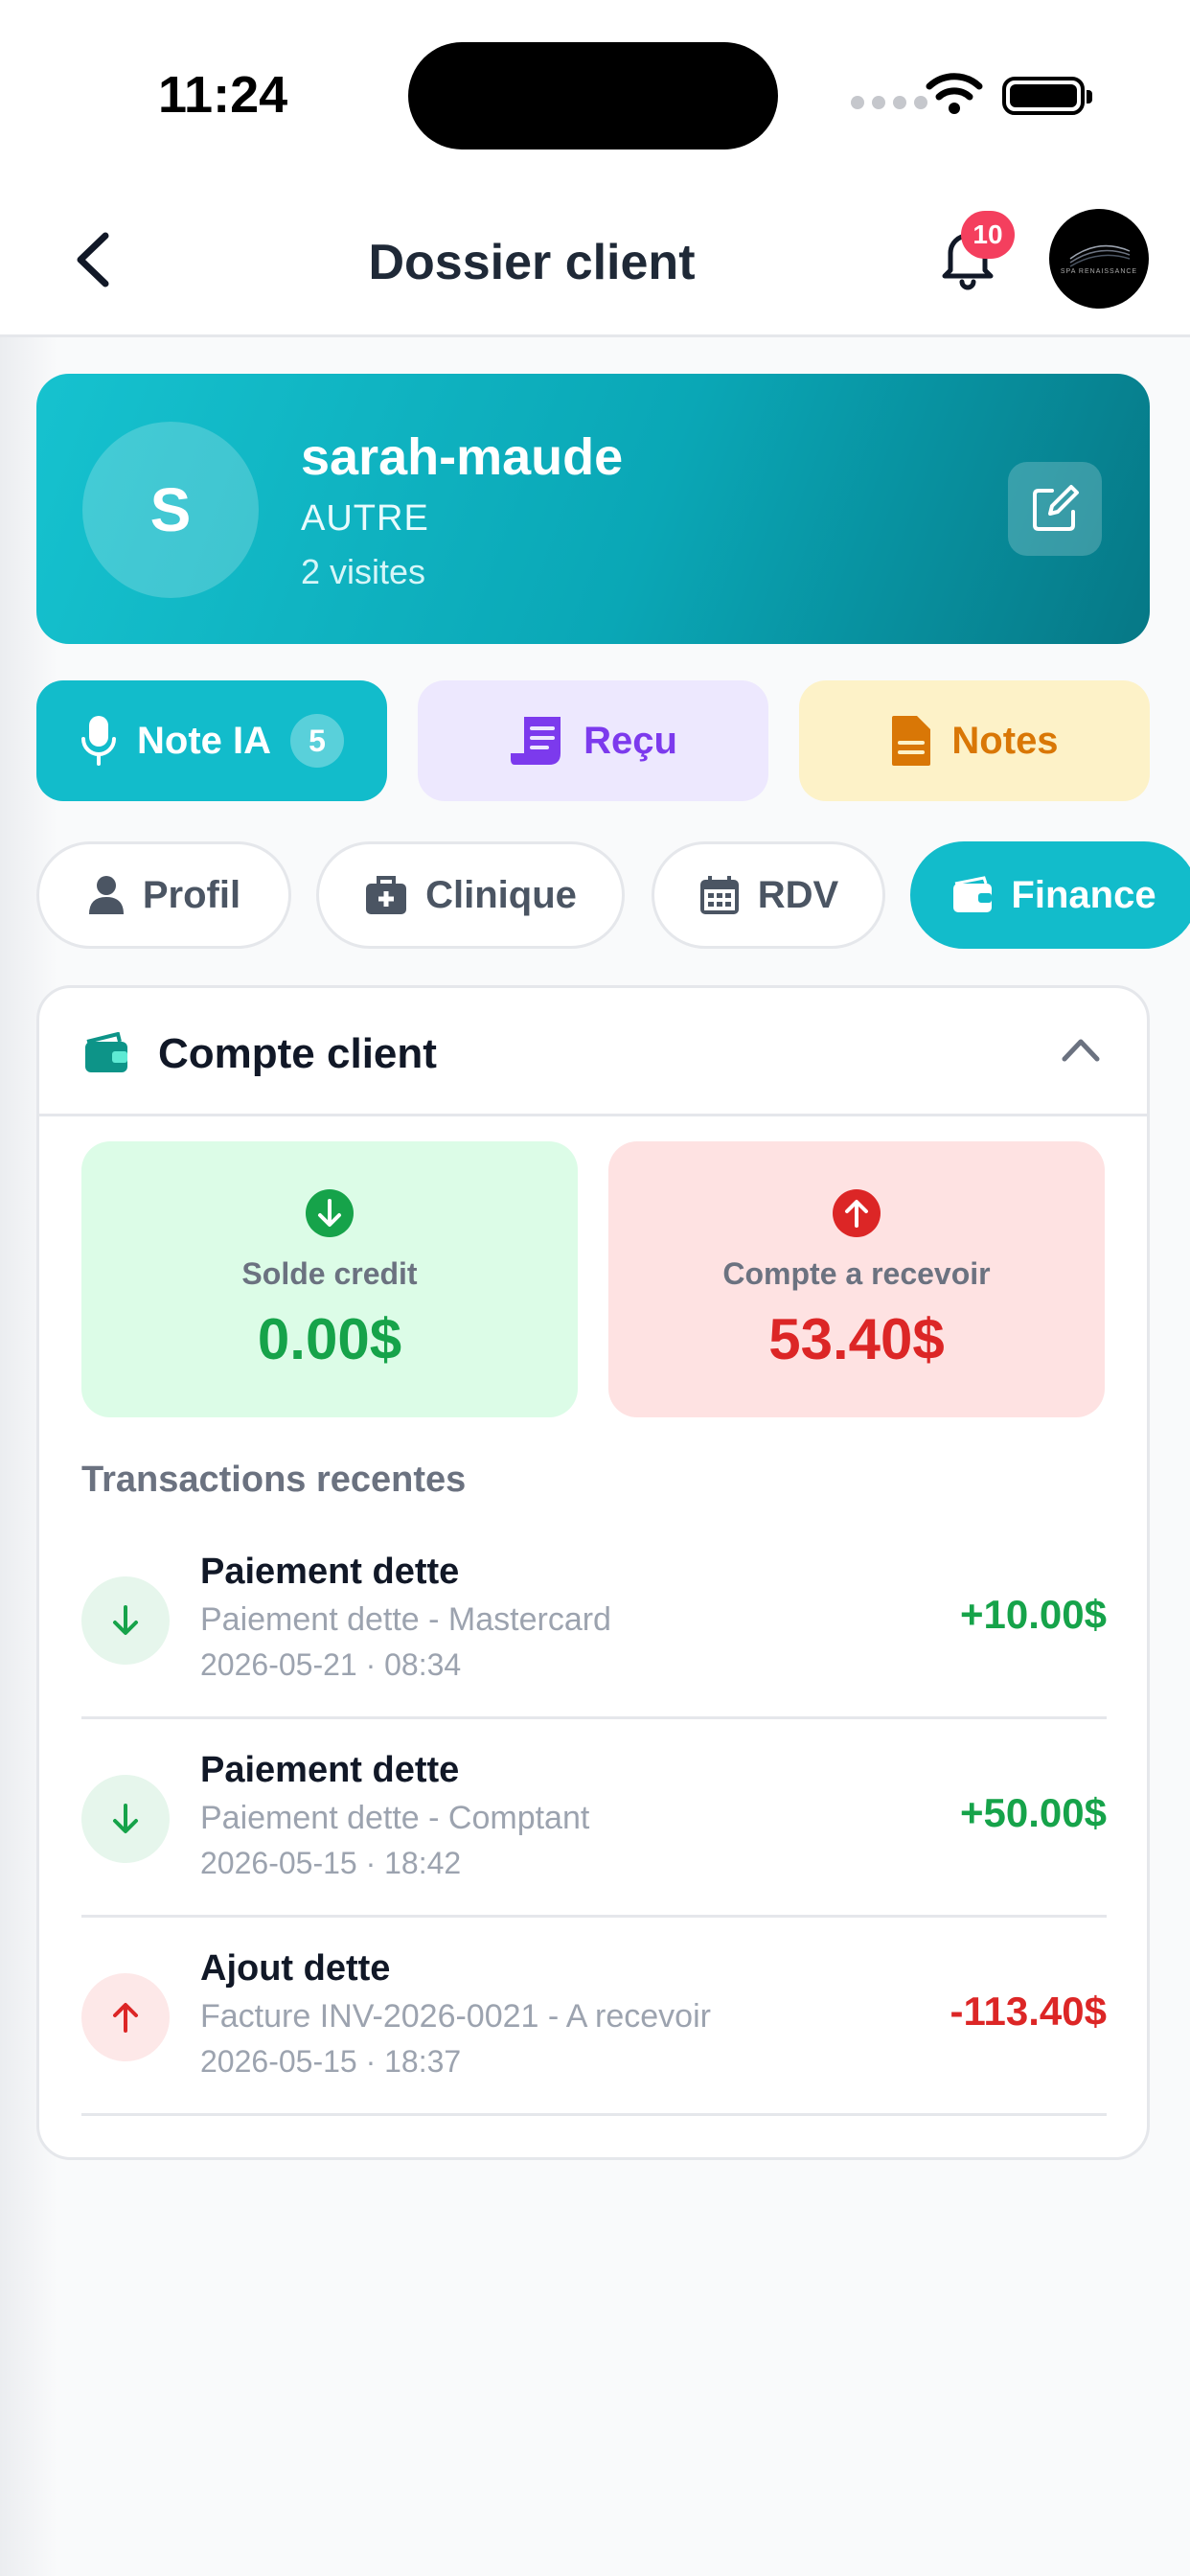  I want to click on credit-balance-card: Solde credit 0.00$, so click(329, 1279).